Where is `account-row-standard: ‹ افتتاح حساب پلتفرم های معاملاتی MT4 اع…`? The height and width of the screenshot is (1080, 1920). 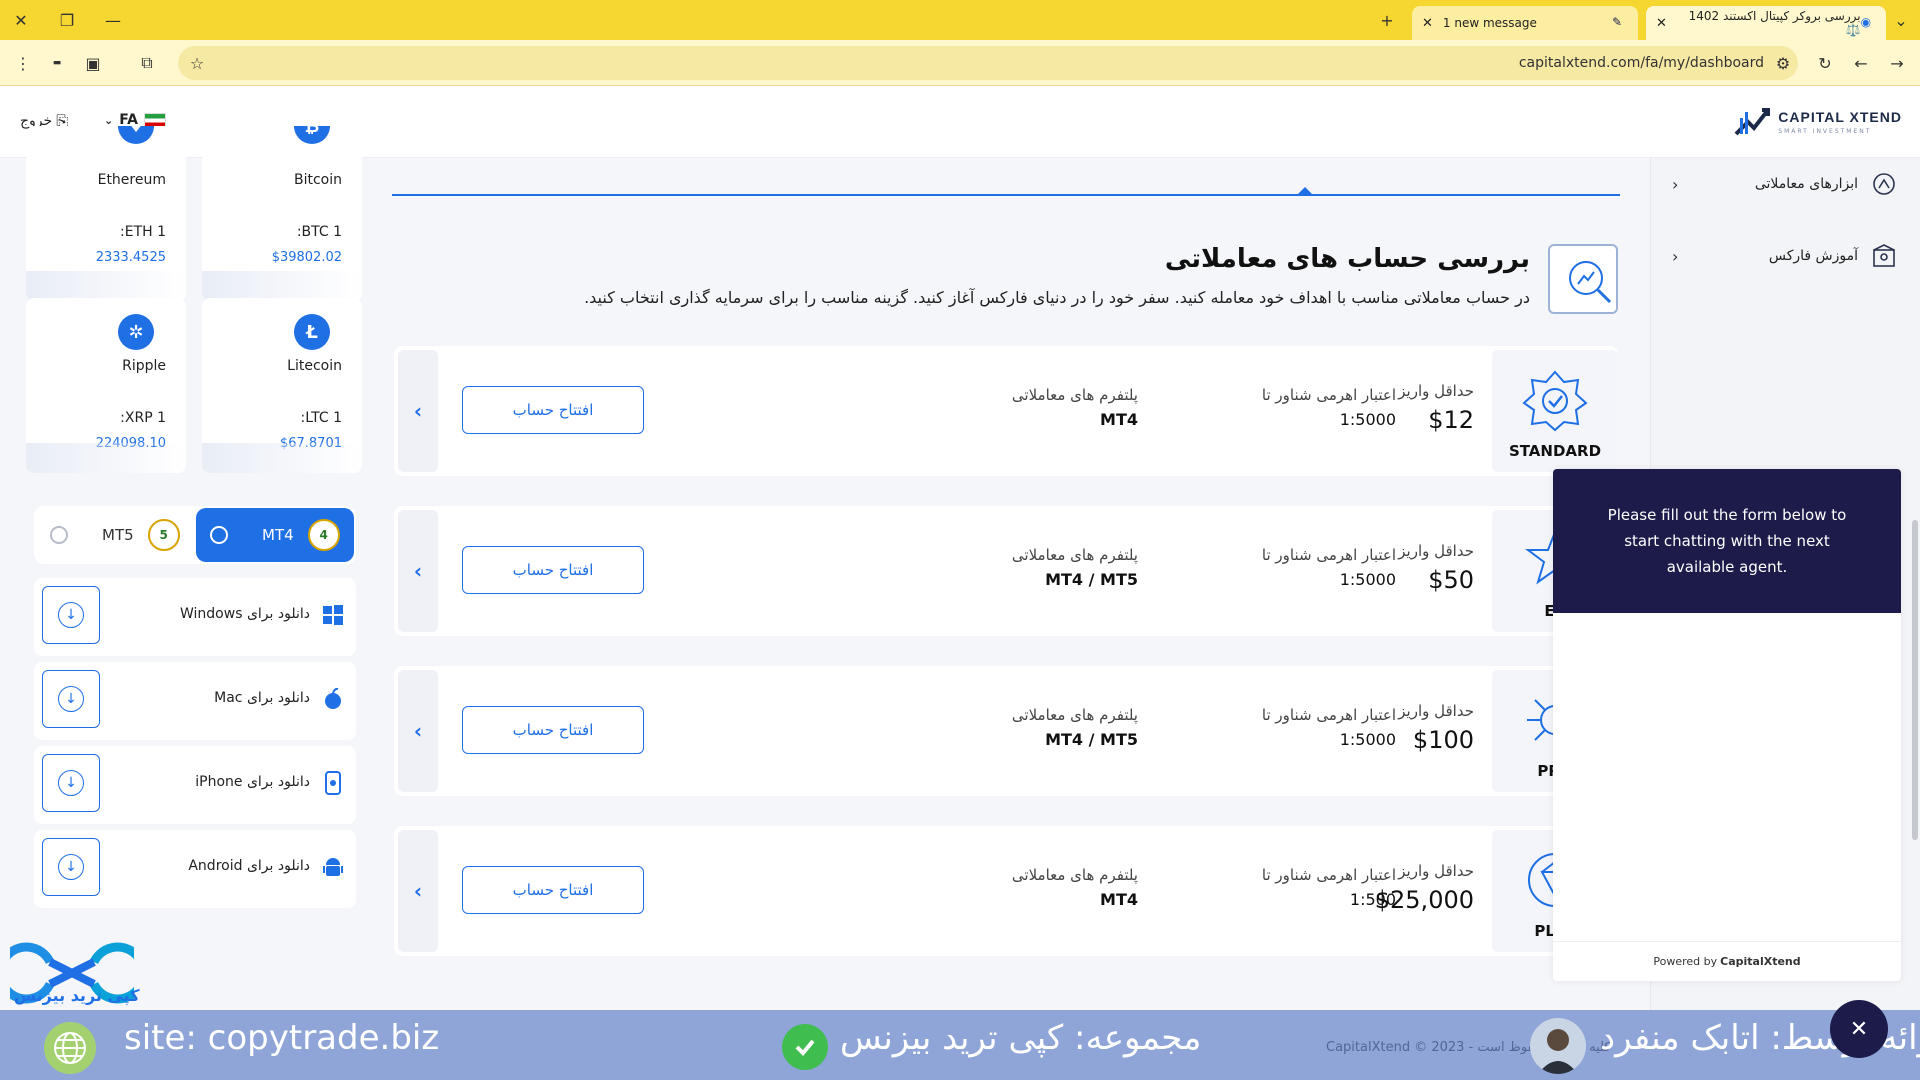
account-row-standard: ‹ افتتاح حساب پلتفرم های معاملاتی MT4 اع… is located at coordinates (1006, 411).